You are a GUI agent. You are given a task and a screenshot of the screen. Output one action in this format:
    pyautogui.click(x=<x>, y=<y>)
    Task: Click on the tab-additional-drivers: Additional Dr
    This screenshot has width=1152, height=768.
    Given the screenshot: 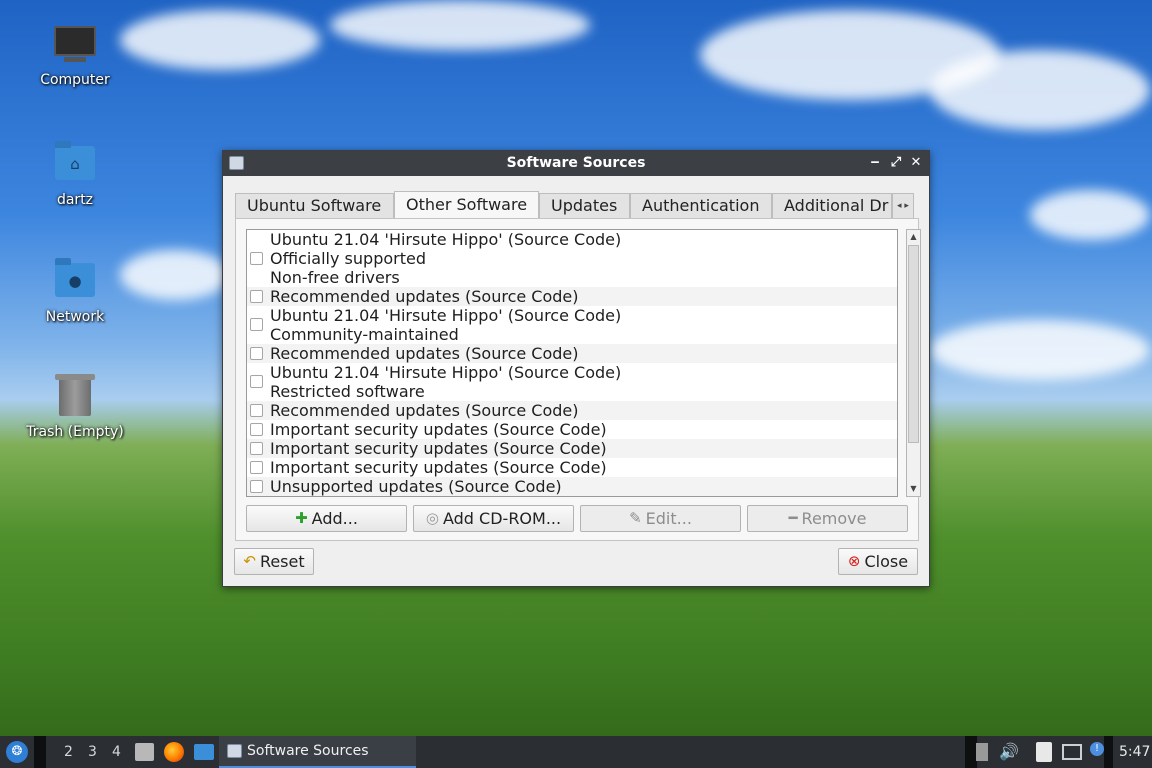 What is the action you would take?
    pyautogui.click(x=832, y=206)
    